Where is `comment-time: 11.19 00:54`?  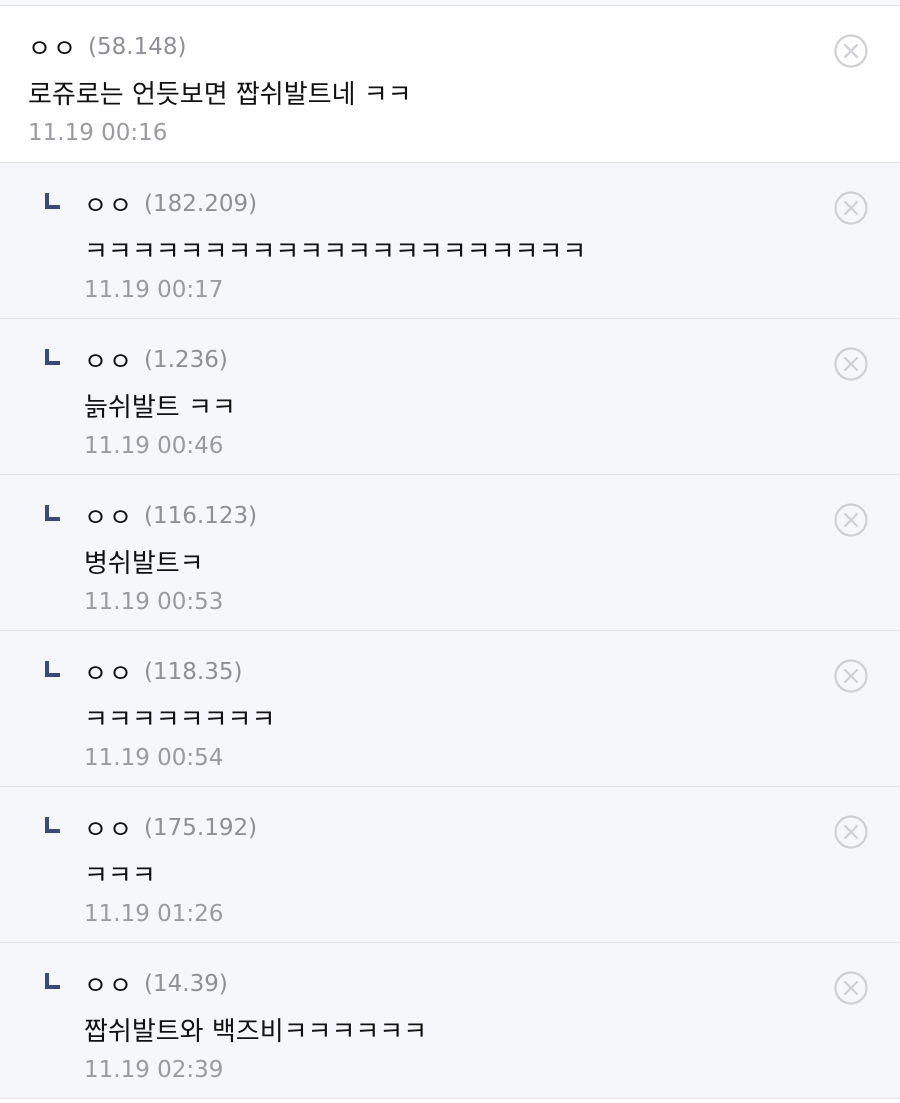
comment-time: 11.19 00:54 is located at coordinates (154, 758).